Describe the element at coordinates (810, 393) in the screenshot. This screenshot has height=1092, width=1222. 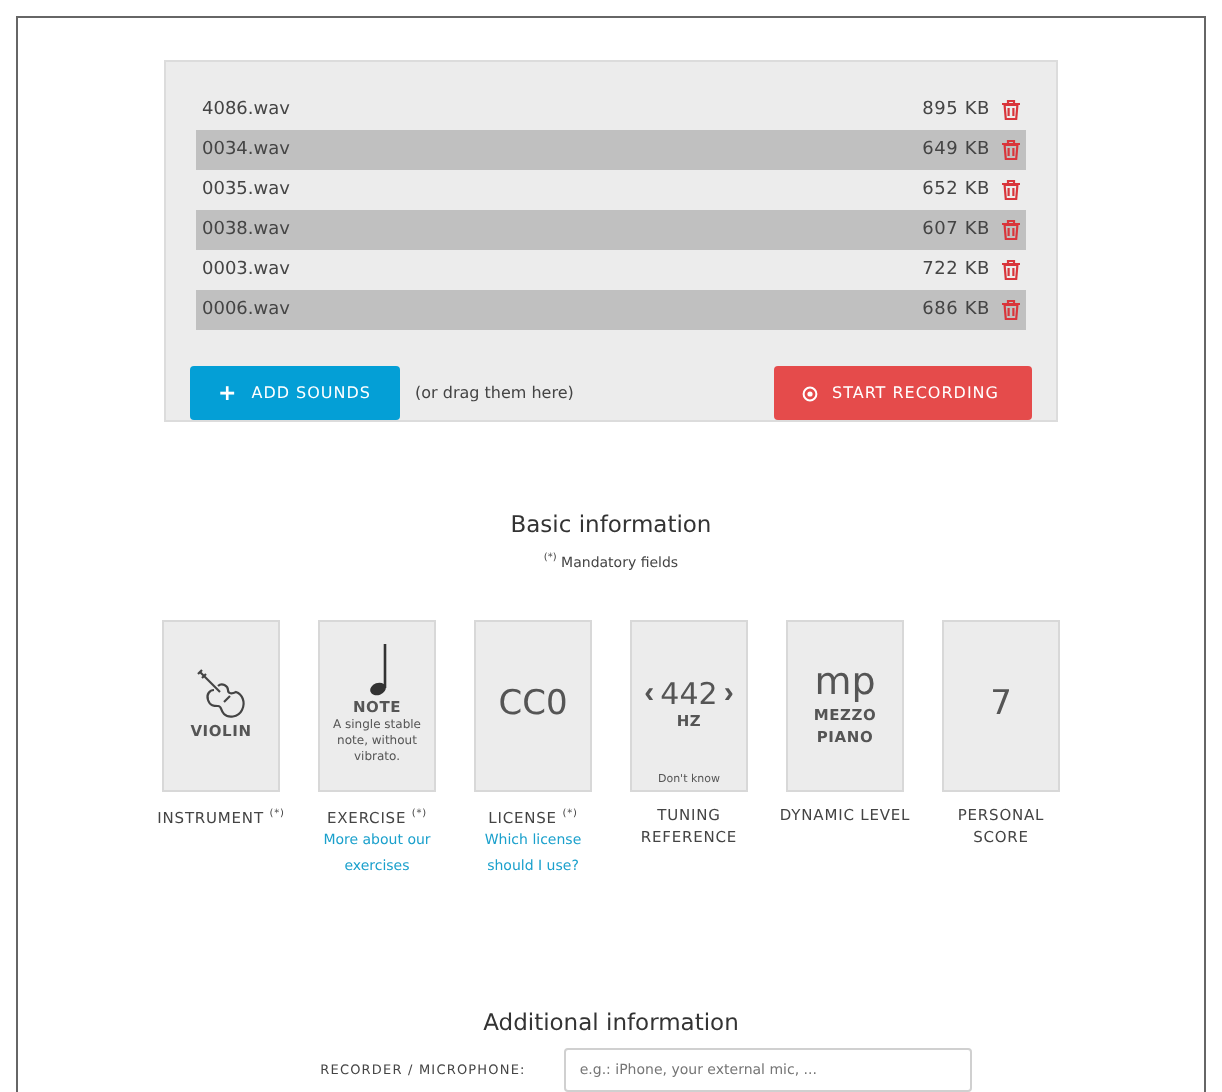
I see `record-icon` at that location.